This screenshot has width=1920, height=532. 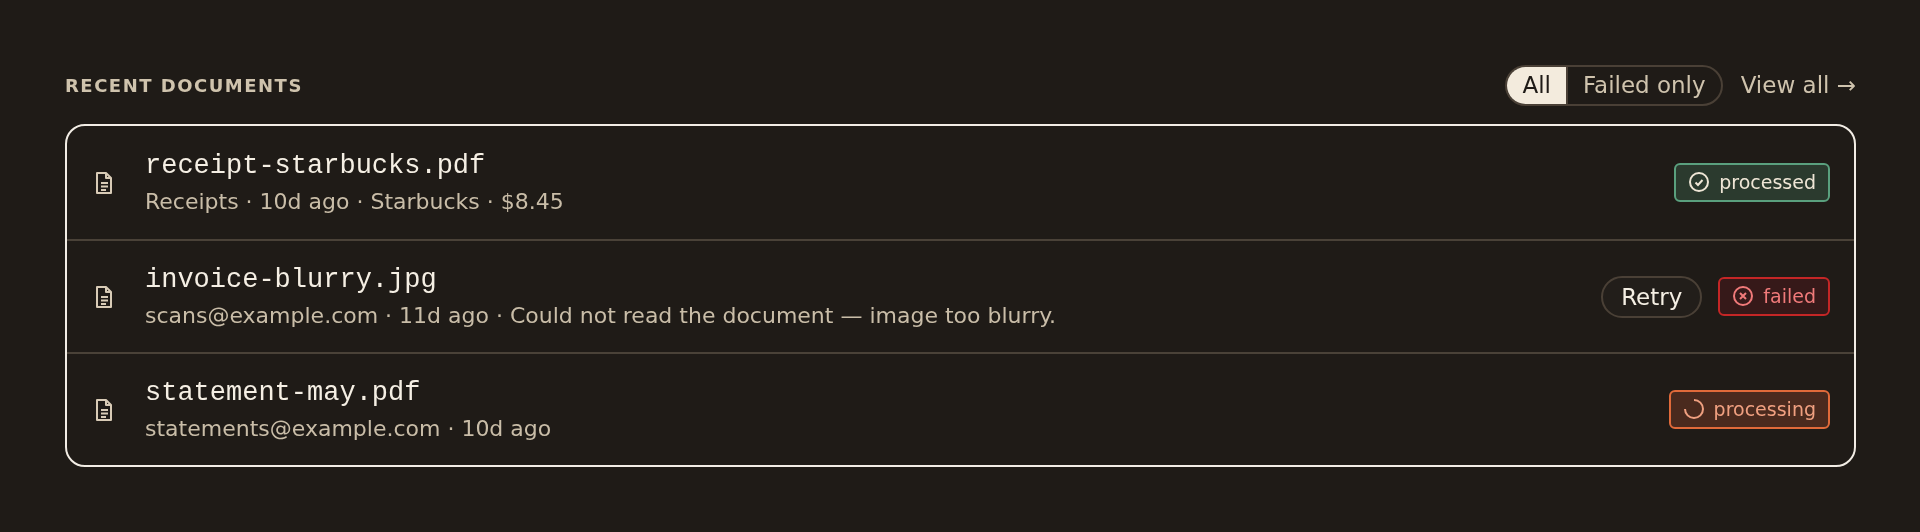 I want to click on file-name: receipt-starbucks.pdf, so click(x=316, y=166).